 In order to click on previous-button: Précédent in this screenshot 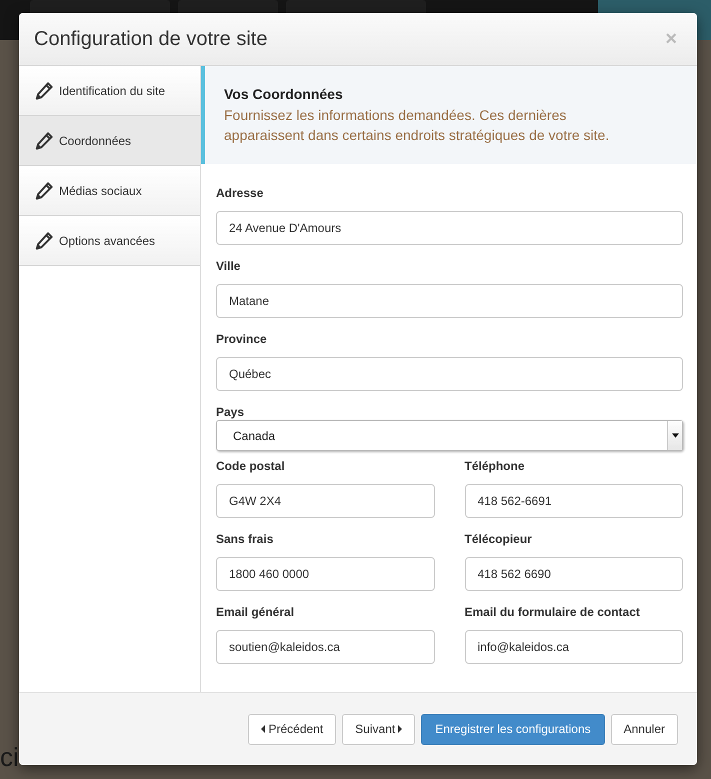, I will do `click(292, 729)`.